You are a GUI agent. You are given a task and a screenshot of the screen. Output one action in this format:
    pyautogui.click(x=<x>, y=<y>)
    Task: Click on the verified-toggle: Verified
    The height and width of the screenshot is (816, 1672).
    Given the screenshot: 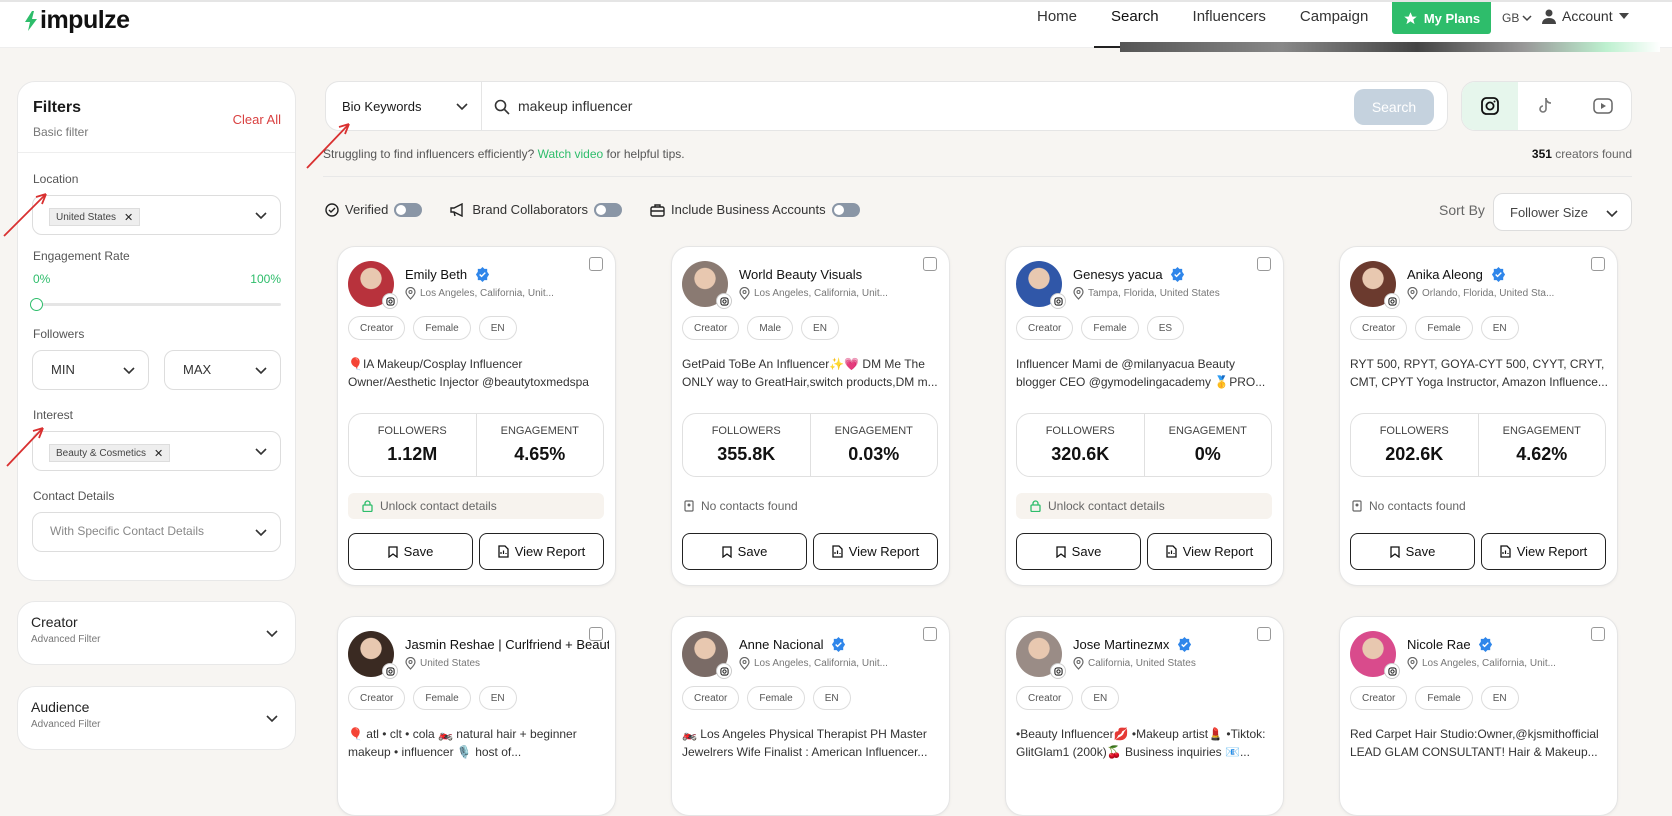 What is the action you would take?
    pyautogui.click(x=374, y=209)
    